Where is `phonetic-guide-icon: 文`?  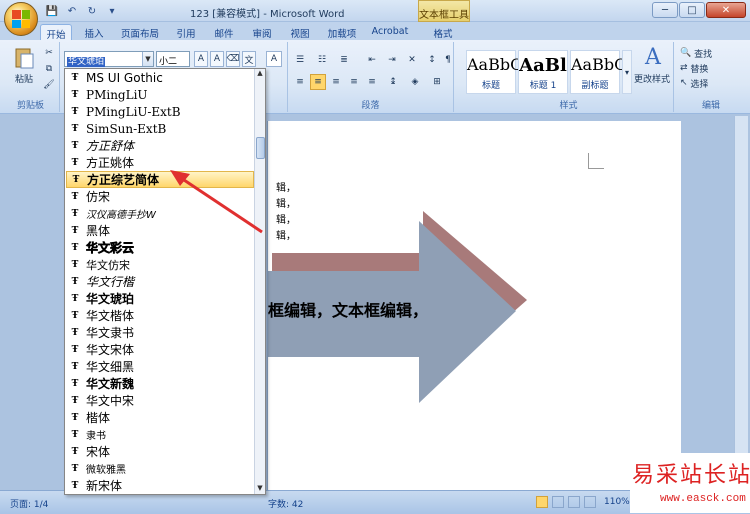
phonetic-guide-icon: 文 is located at coordinates (249, 59).